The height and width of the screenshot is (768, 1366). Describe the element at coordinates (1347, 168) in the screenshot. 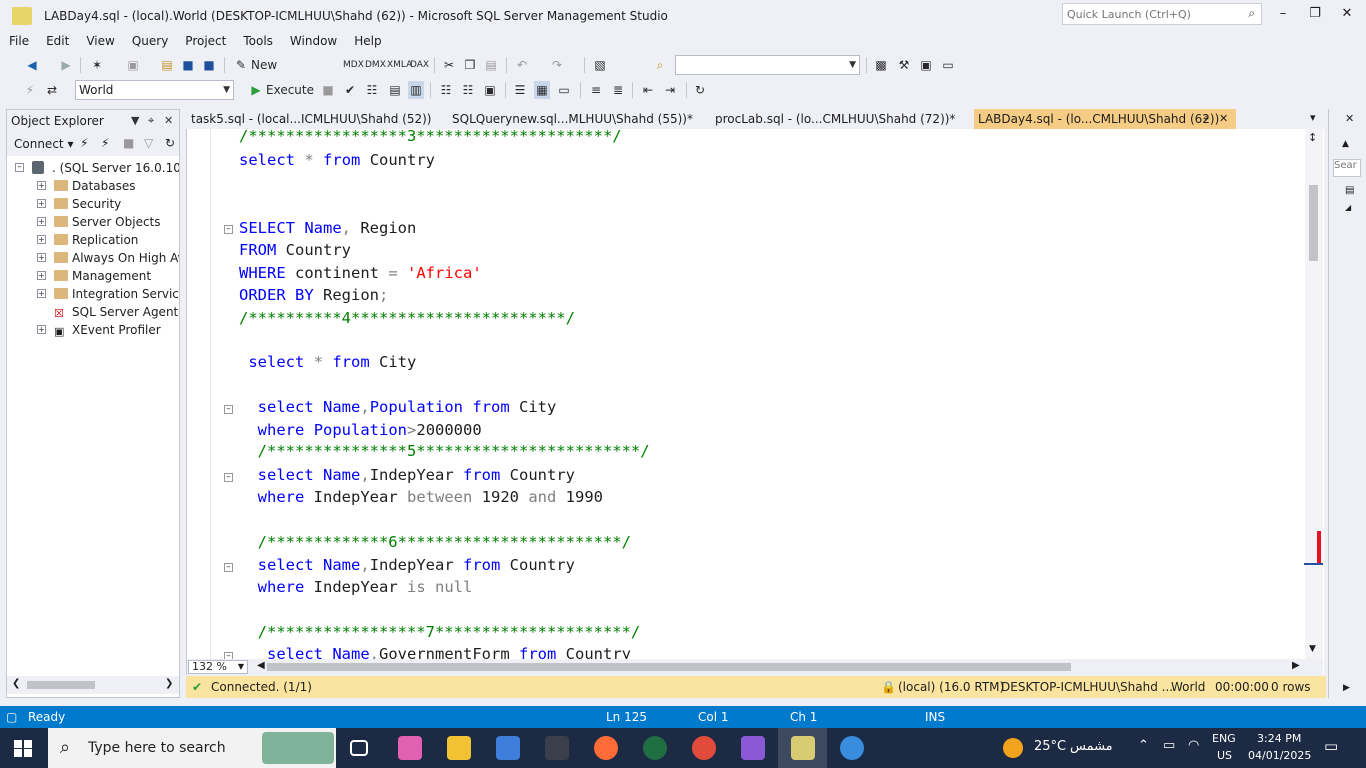

I see `properties-search: Sear` at that location.